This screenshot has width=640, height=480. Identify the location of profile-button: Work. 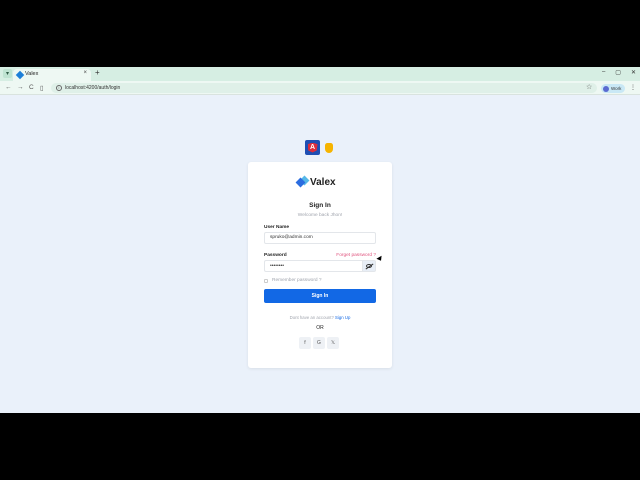
(613, 88).